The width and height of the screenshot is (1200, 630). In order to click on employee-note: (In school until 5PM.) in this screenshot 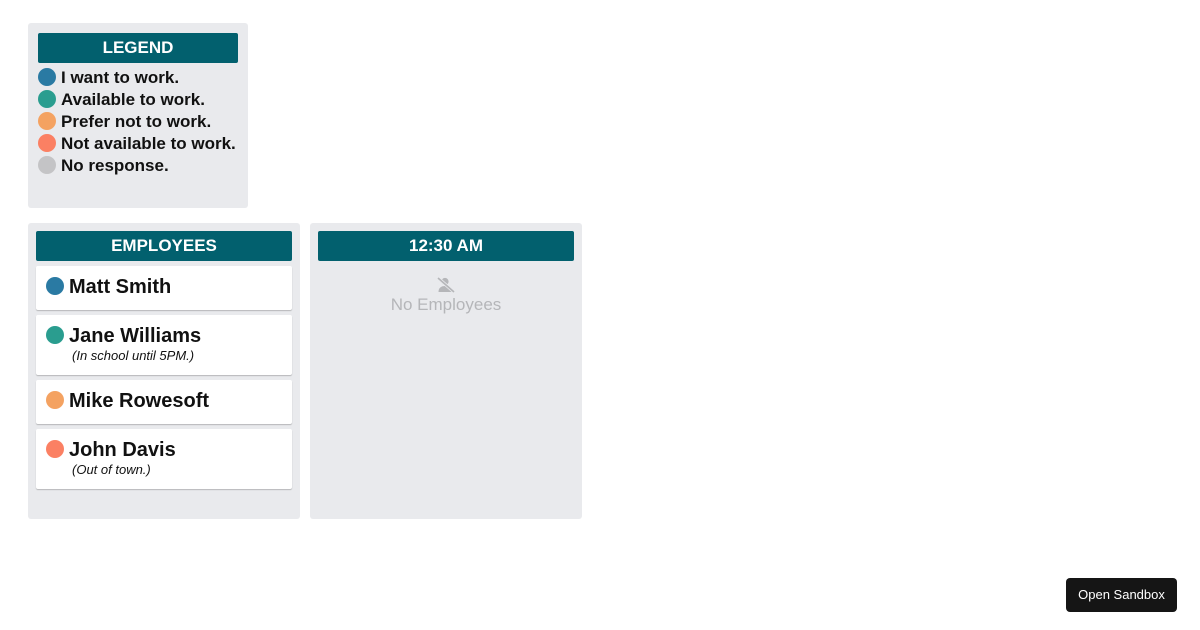, I will do `click(133, 355)`.